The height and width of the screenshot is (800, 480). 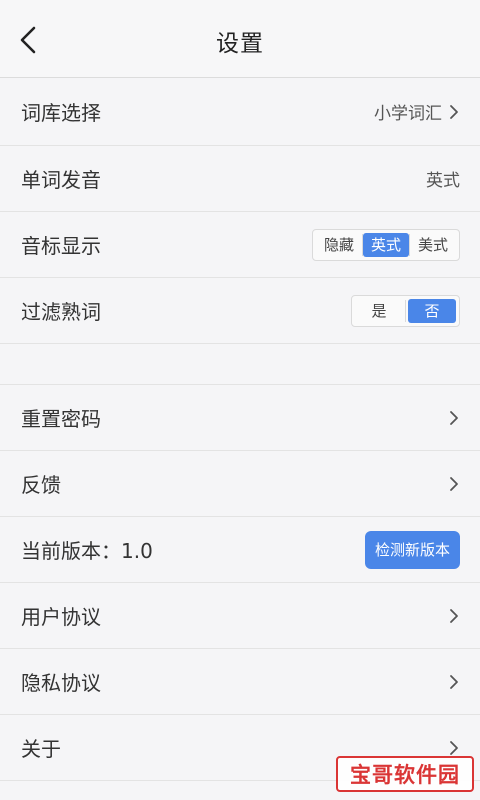 What do you see at coordinates (61, 113) in the screenshot?
I see `word-bank-label: 词库选择` at bounding box center [61, 113].